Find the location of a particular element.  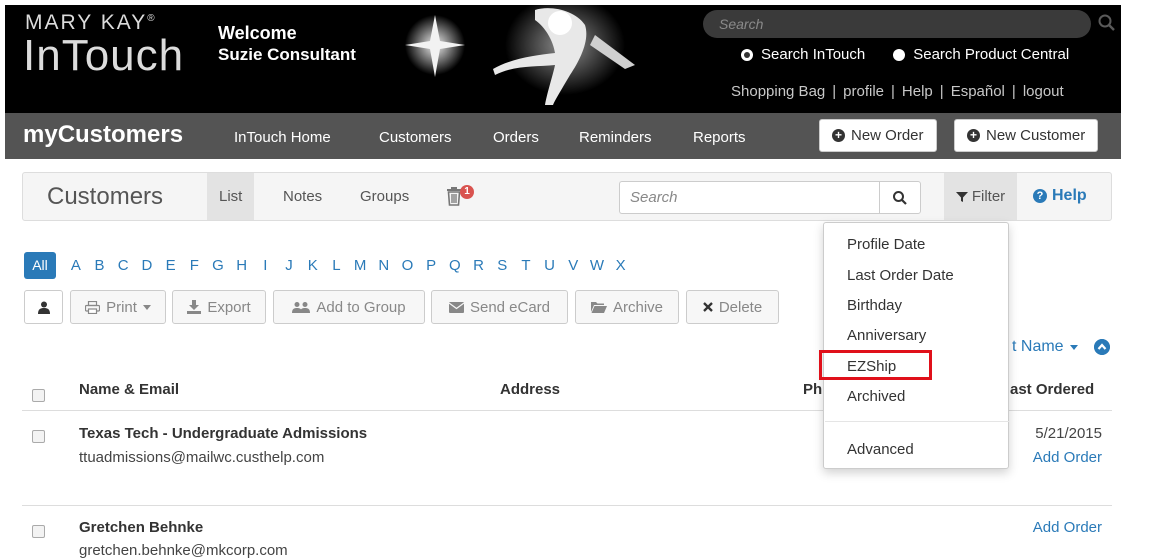

alpha-letter: I is located at coordinates (266, 265).